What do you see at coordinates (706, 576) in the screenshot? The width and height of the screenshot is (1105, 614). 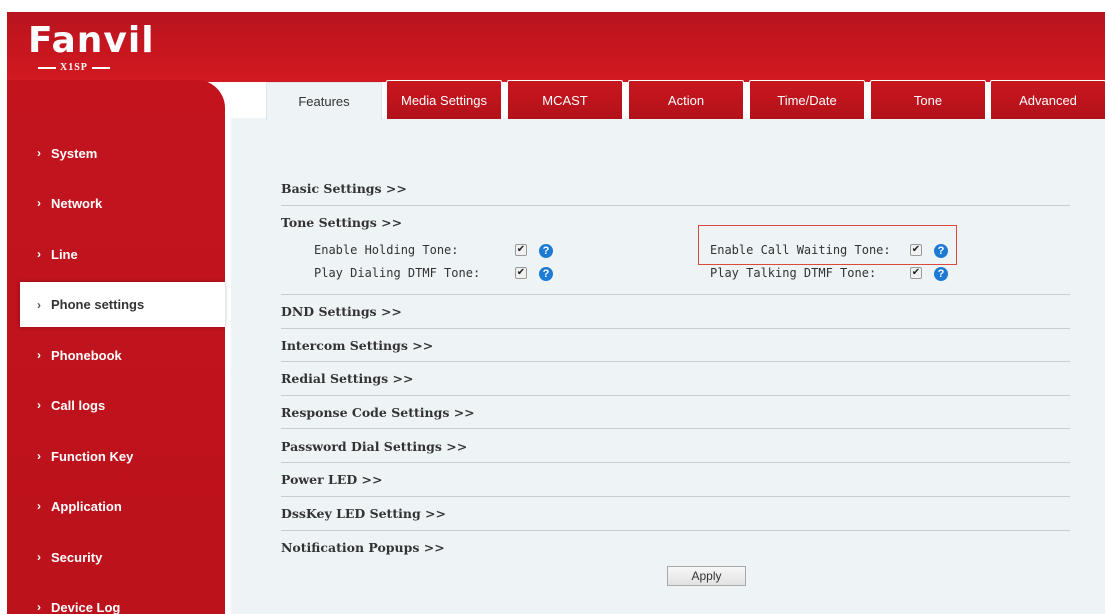 I see `apply-button: Apply` at bounding box center [706, 576].